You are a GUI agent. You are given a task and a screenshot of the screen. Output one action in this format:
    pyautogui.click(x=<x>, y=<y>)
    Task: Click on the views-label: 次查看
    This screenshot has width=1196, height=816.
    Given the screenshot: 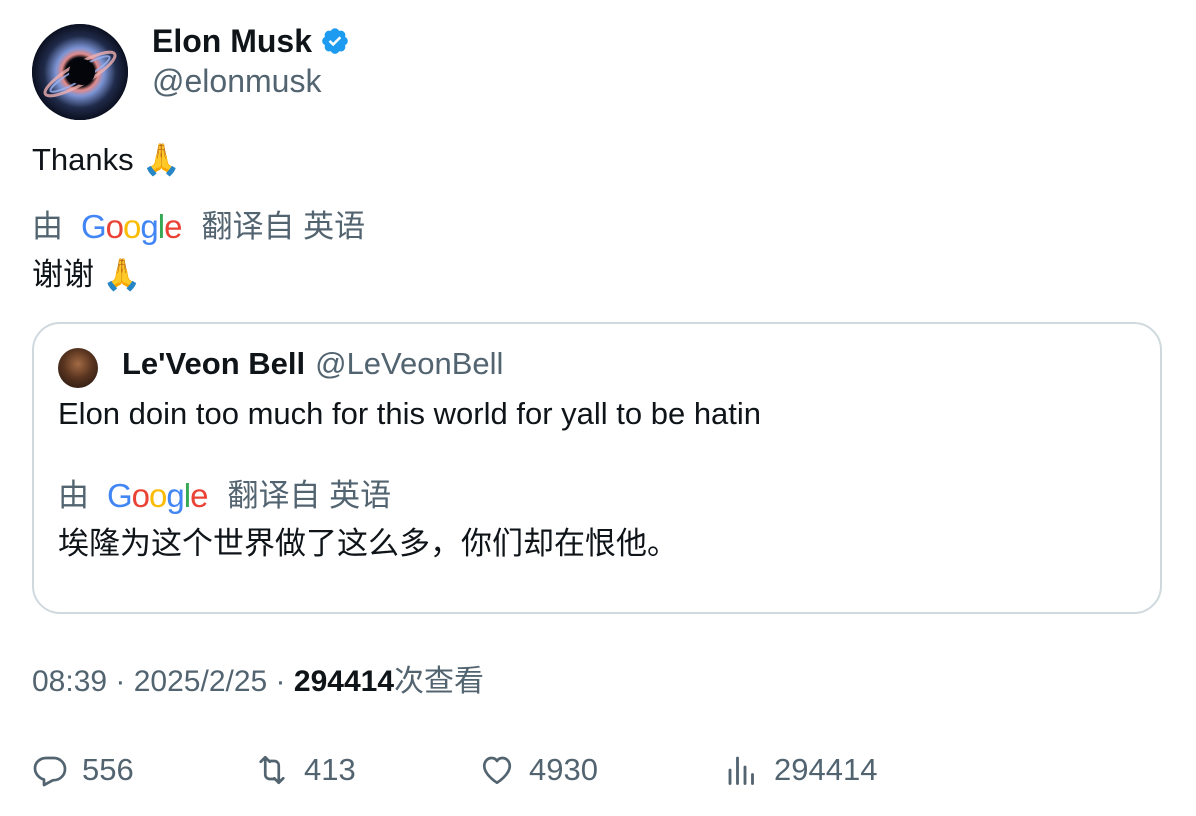 What is the action you would take?
    pyautogui.click(x=439, y=681)
    